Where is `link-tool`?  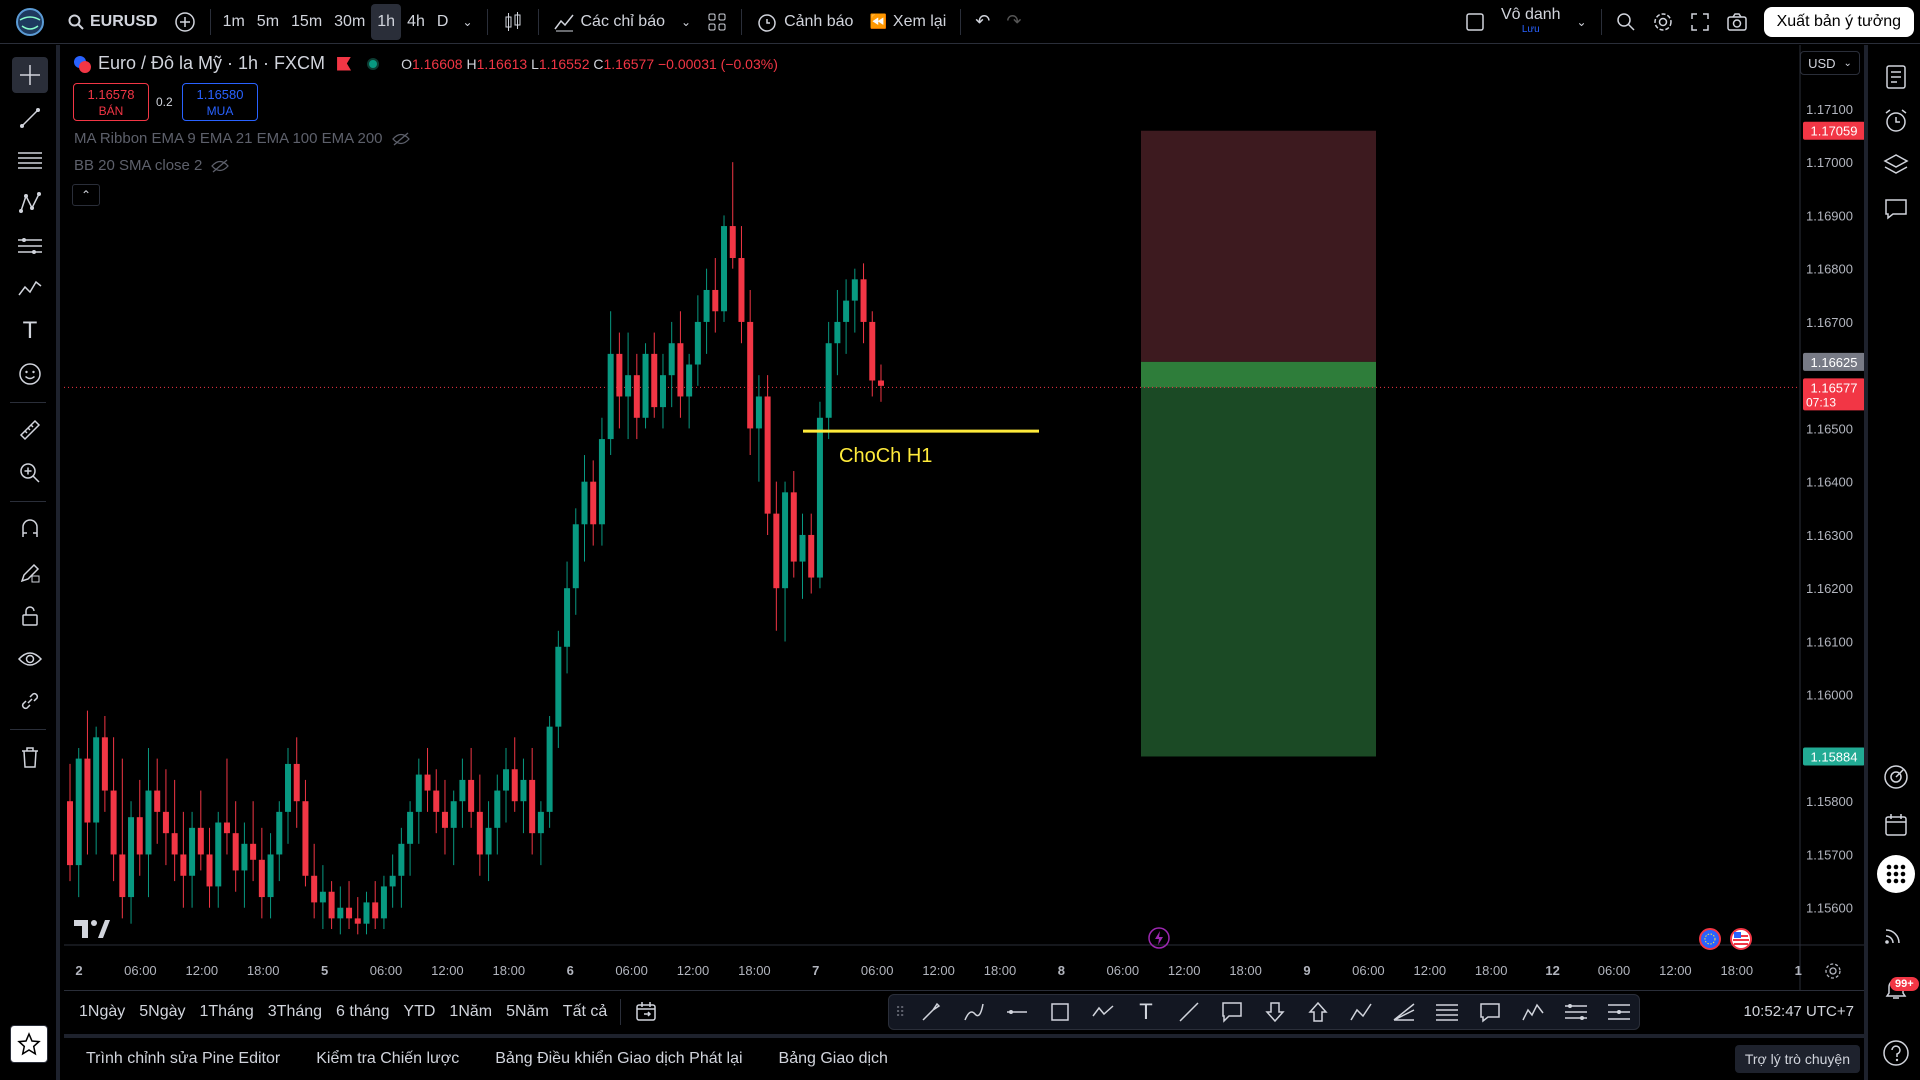
link-tool is located at coordinates (30, 701).